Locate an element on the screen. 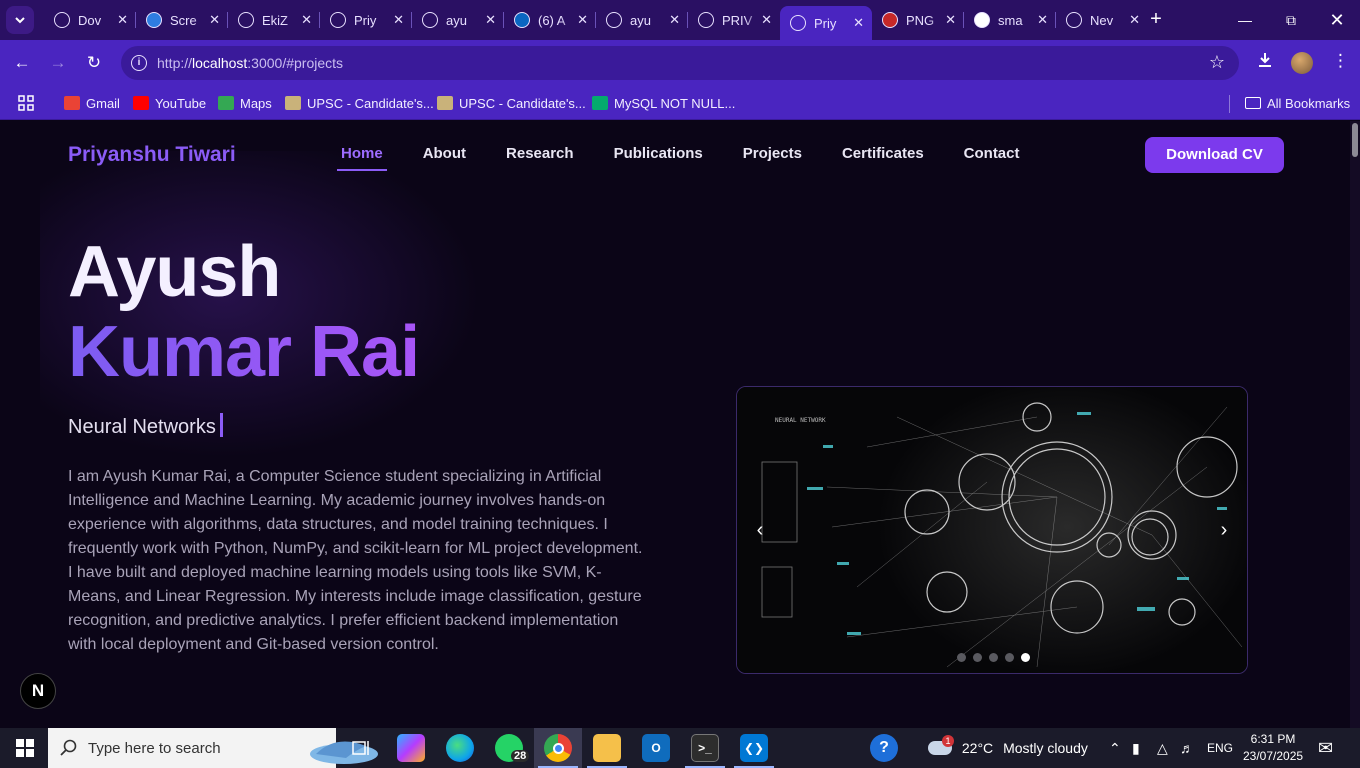 The image size is (1360, 768). bookmark-star-icon: ☆ is located at coordinates (1217, 62).